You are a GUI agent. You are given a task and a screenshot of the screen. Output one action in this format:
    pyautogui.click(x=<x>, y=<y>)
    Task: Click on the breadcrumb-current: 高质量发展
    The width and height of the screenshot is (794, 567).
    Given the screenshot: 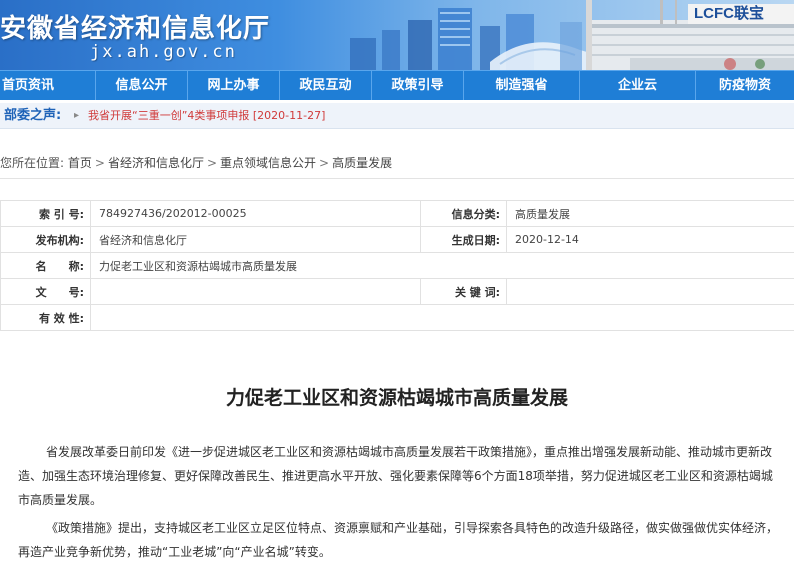 What is the action you would take?
    pyautogui.click(x=362, y=163)
    